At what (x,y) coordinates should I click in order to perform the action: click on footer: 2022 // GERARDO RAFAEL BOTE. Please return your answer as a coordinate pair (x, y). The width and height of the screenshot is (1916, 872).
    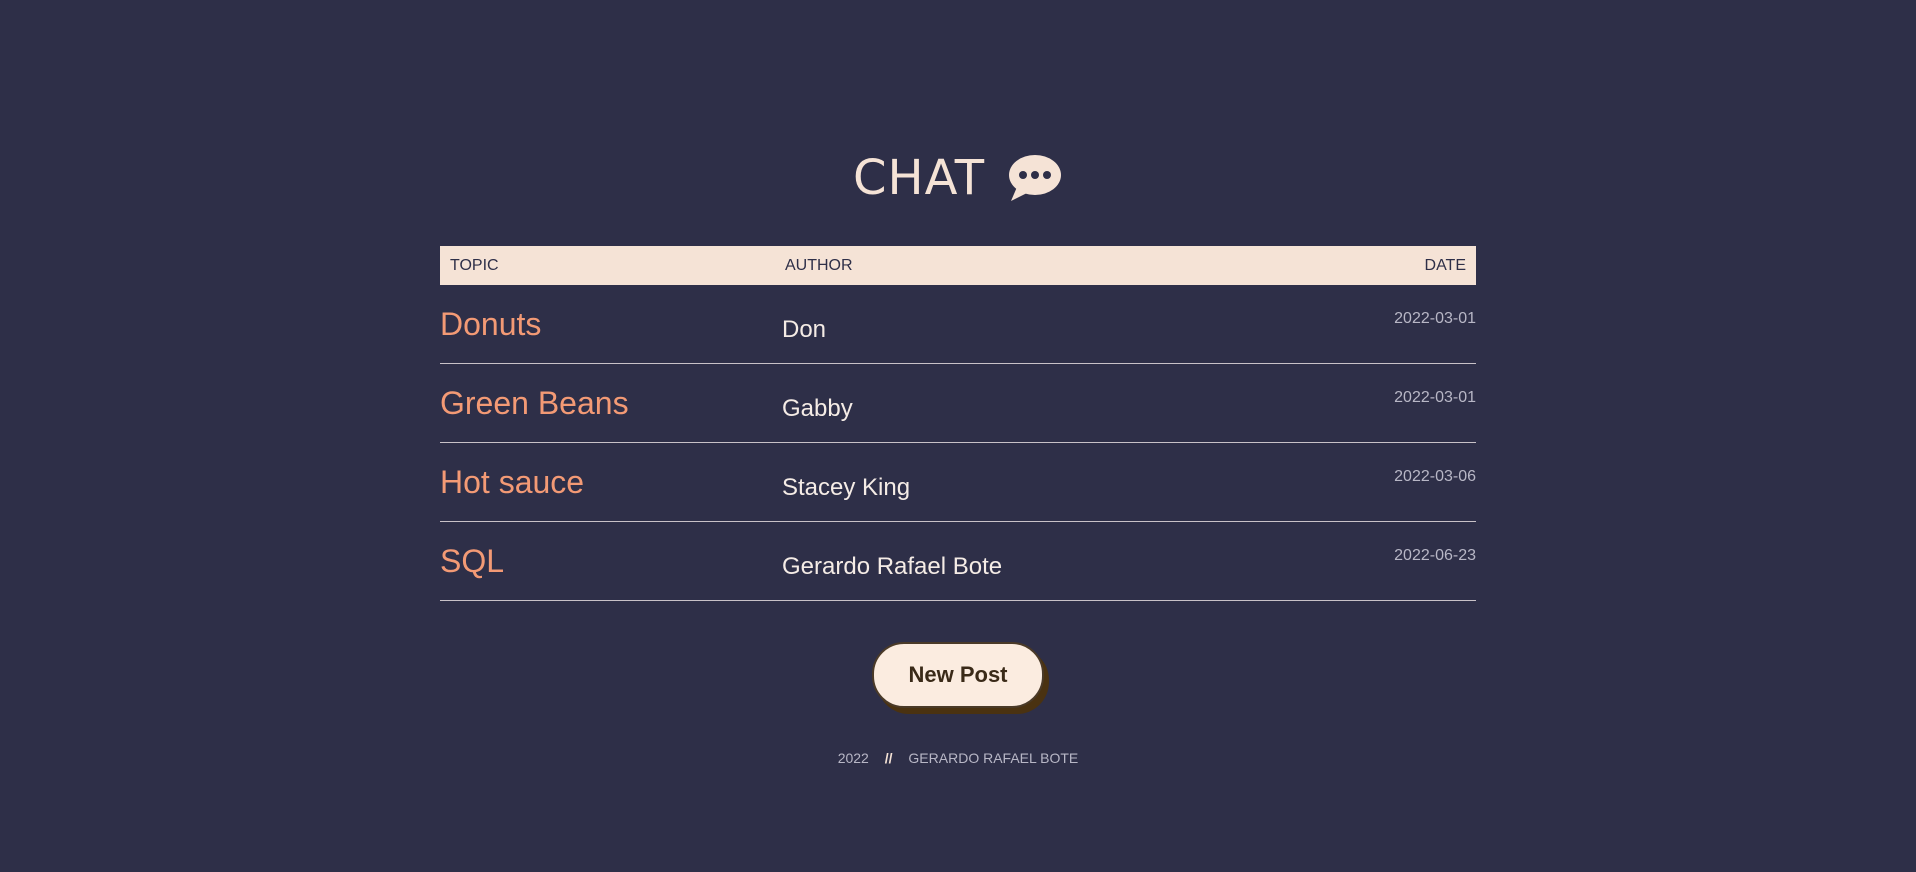
    Looking at the image, I should click on (958, 758).